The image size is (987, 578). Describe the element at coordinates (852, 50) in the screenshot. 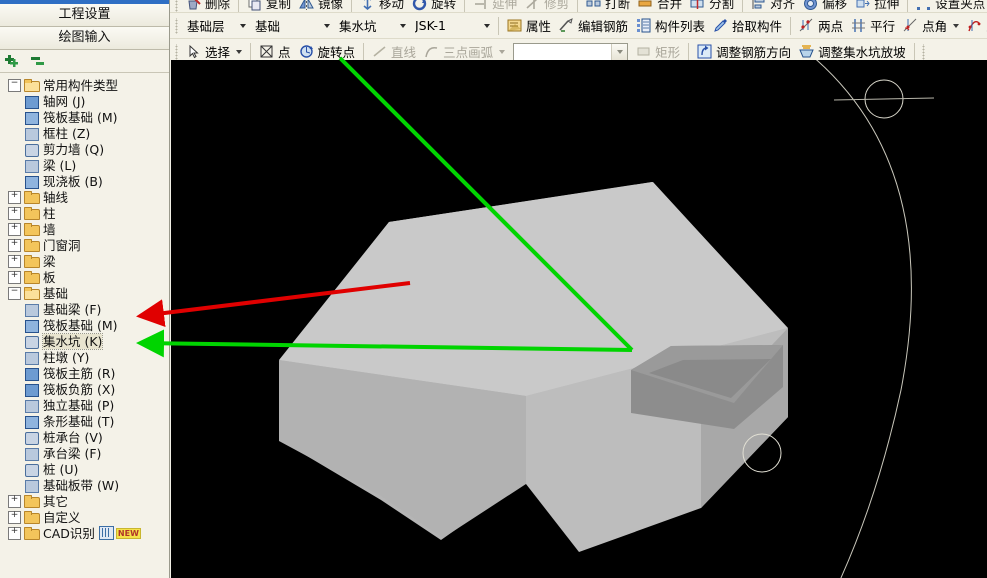

I see `adjust-pit-slope-button: 调整集水坑放坡` at that location.